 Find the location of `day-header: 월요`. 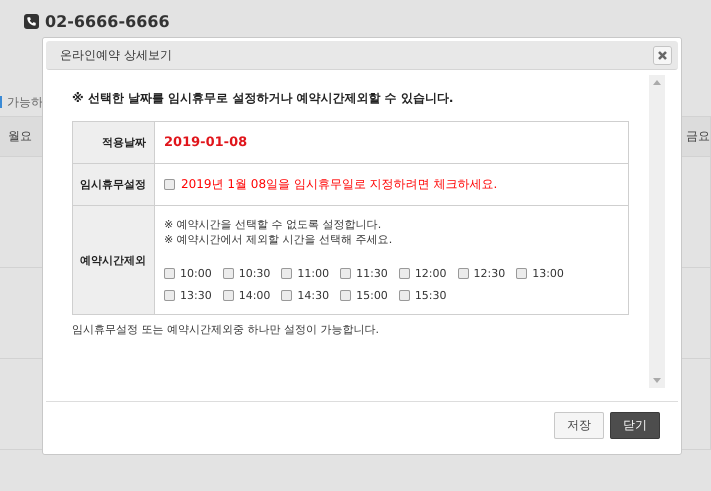

day-header: 월요 is located at coordinates (20, 136).